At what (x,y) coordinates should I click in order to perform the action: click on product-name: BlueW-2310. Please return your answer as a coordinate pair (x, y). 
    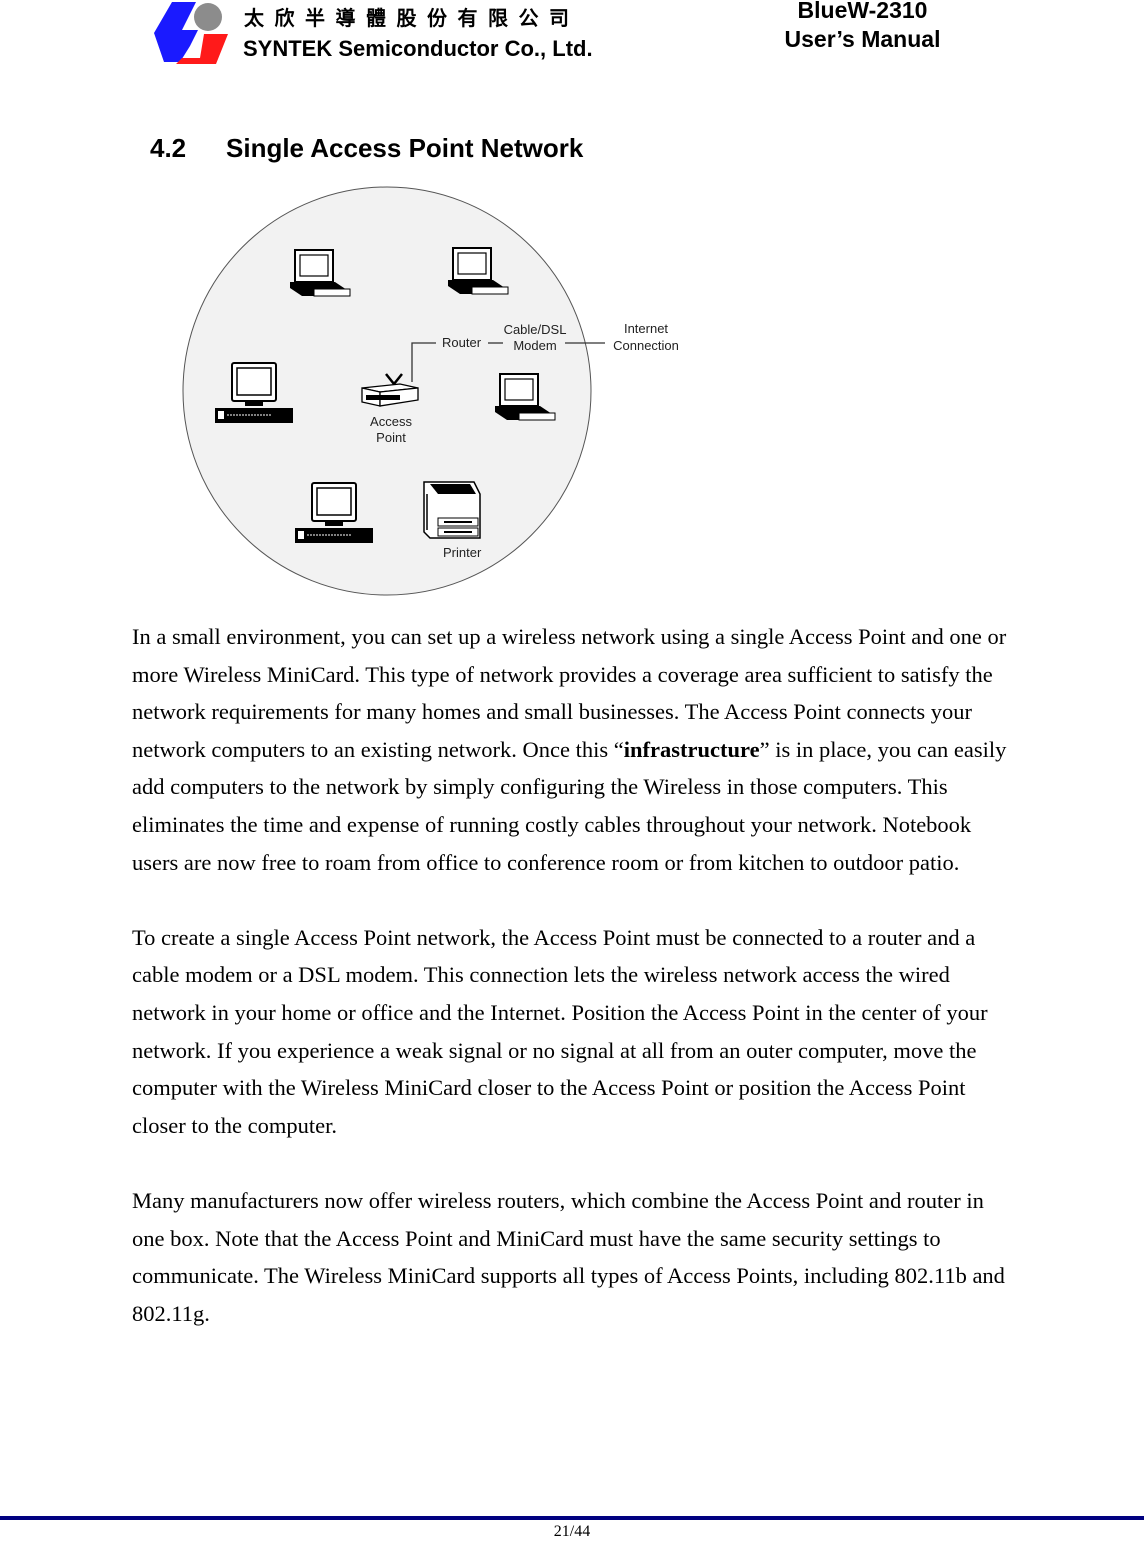
    Looking at the image, I should click on (862, 11).